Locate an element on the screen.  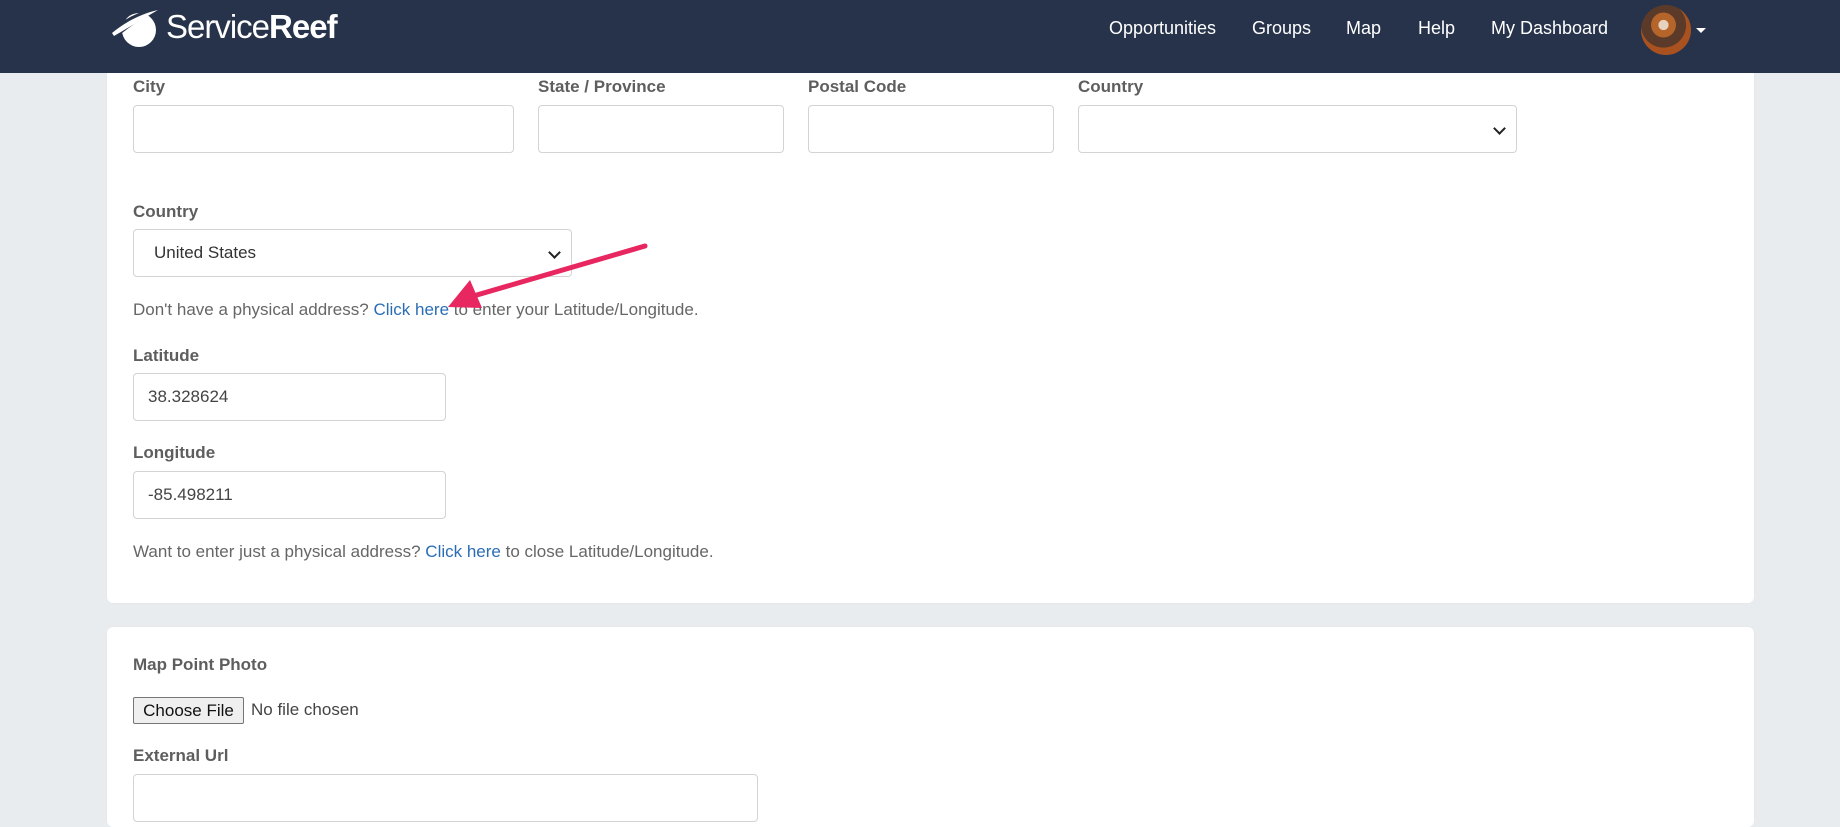
no-address-prefix: Don't have a physical address? is located at coordinates (253, 309).